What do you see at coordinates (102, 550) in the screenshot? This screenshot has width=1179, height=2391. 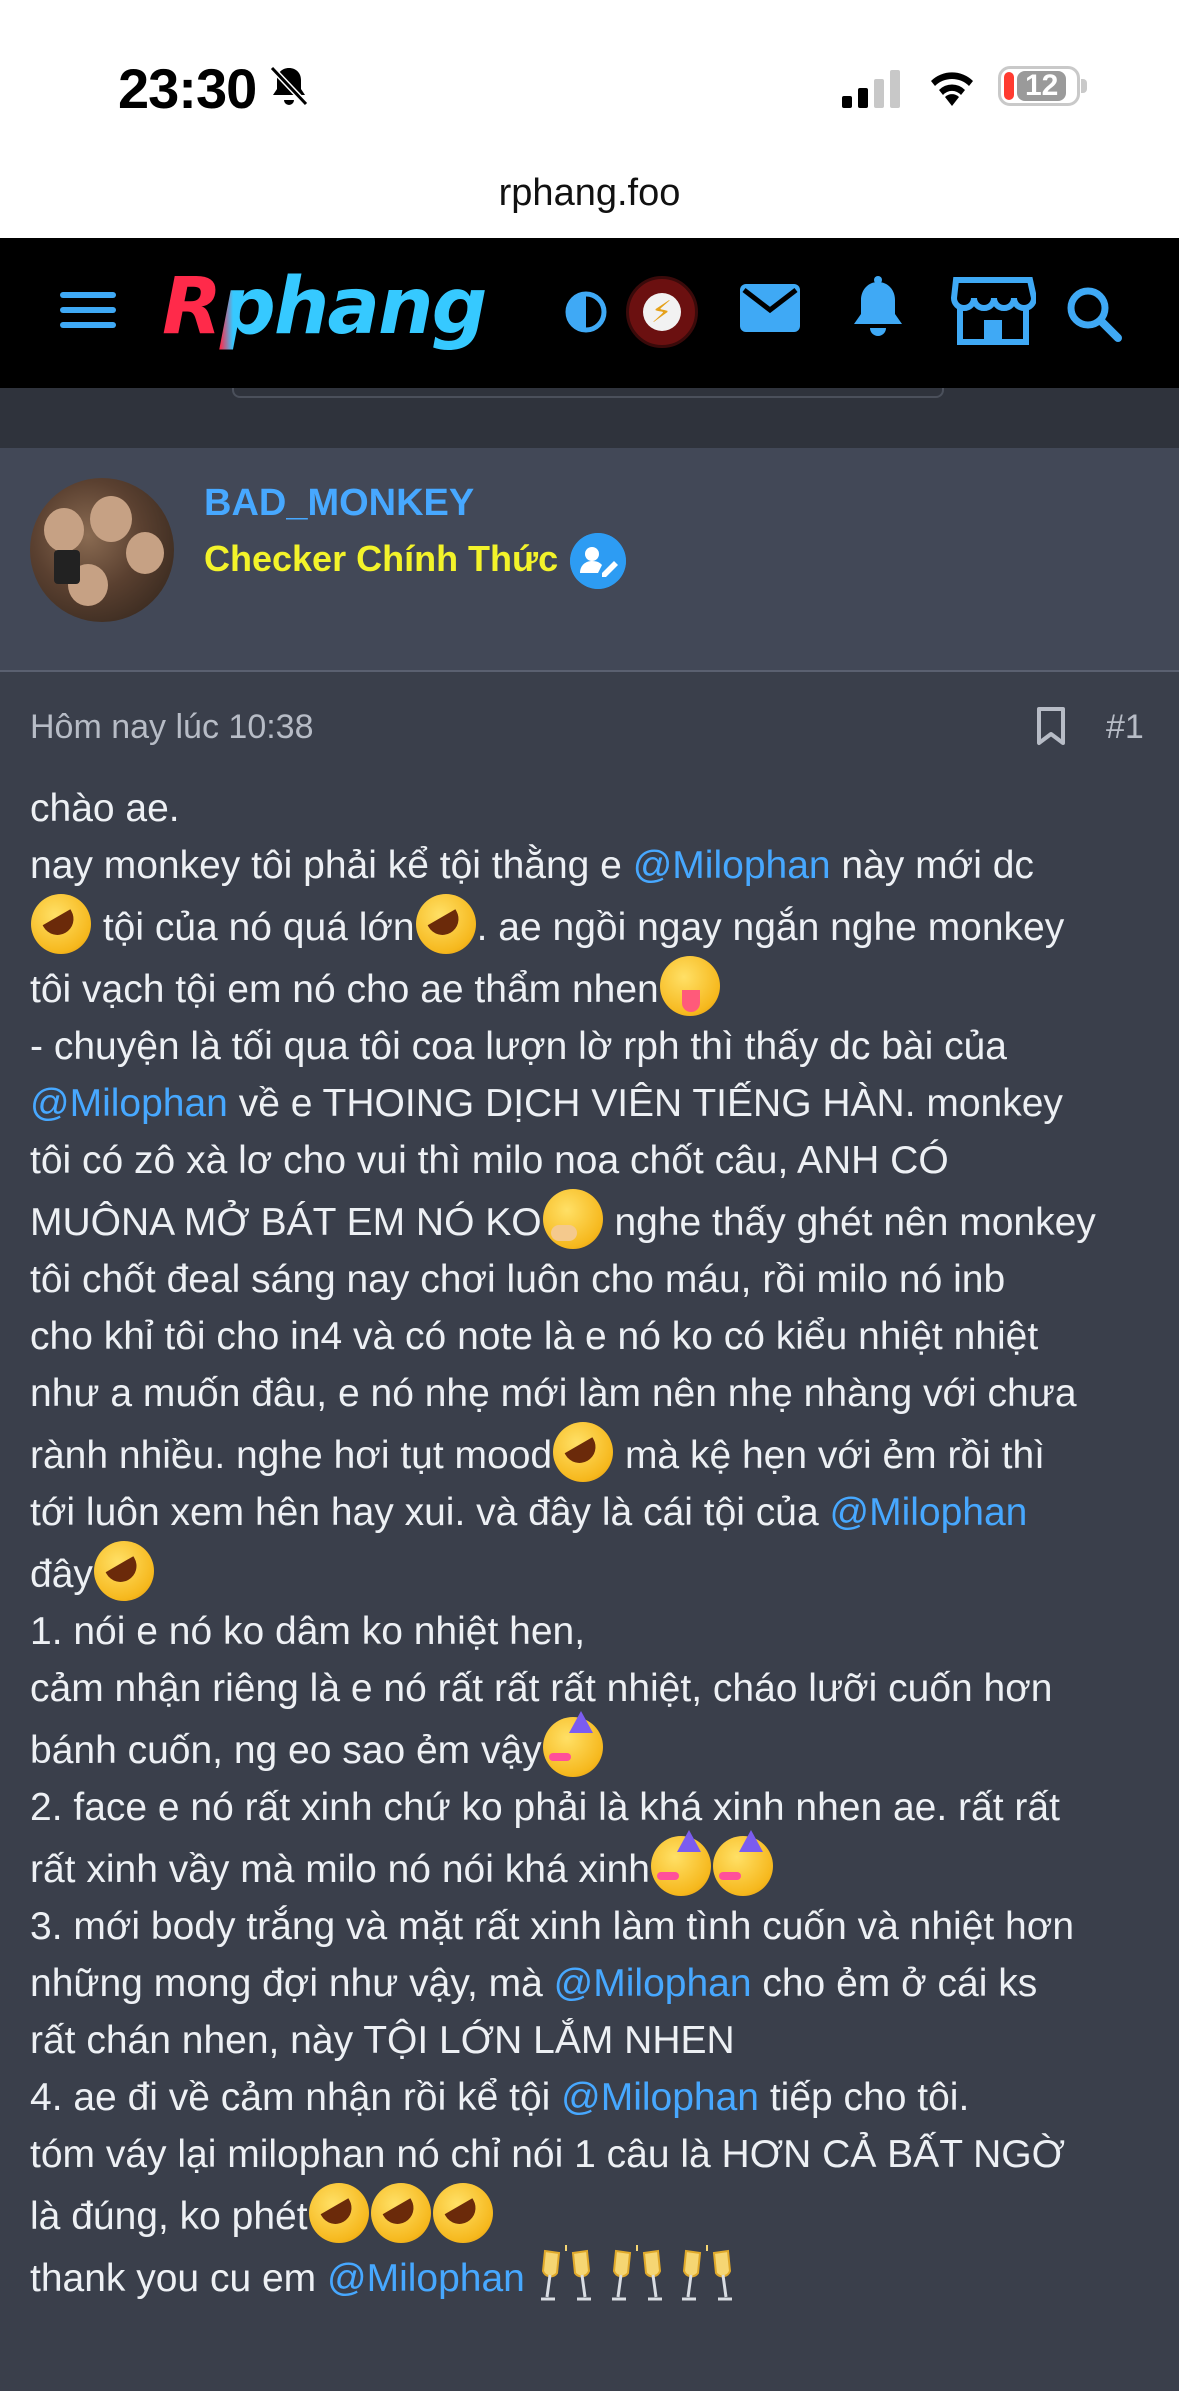 I see `author-avatar` at bounding box center [102, 550].